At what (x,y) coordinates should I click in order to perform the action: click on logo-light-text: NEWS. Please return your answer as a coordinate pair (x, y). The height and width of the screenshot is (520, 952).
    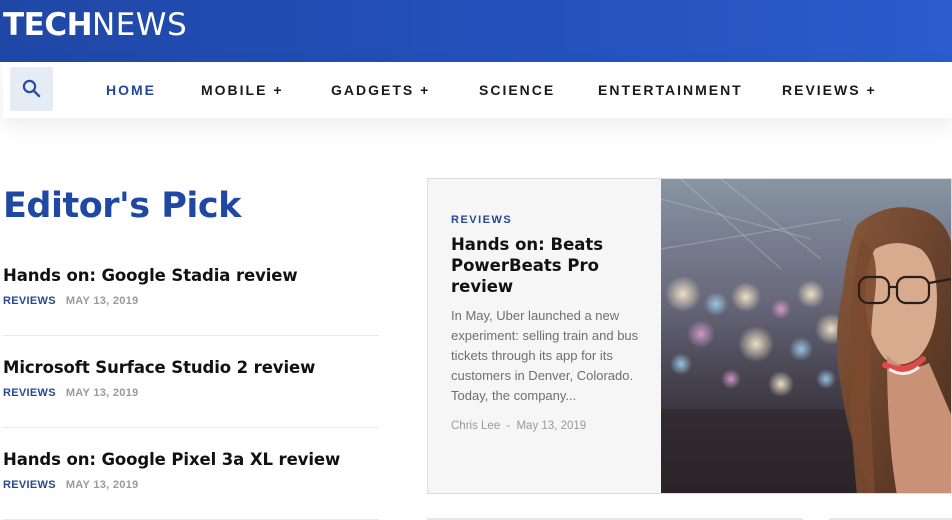
    Looking at the image, I should click on (140, 25).